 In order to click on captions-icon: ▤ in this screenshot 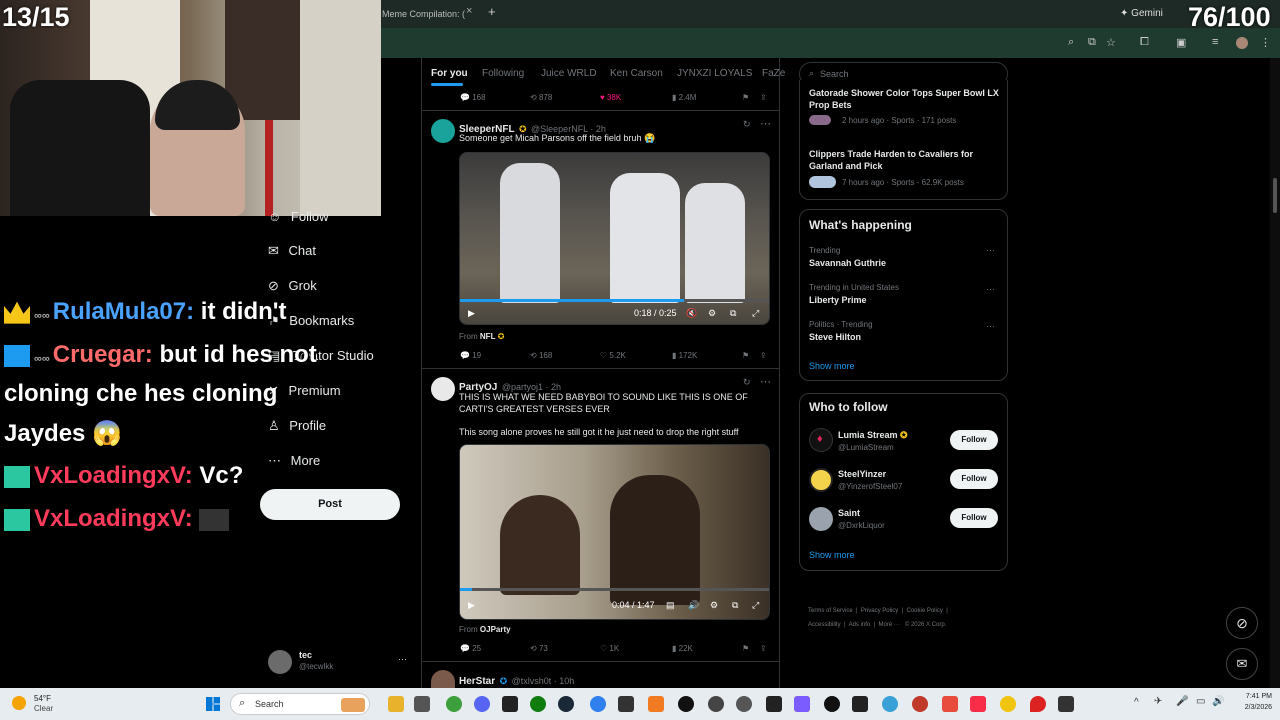, I will do `click(670, 605)`.